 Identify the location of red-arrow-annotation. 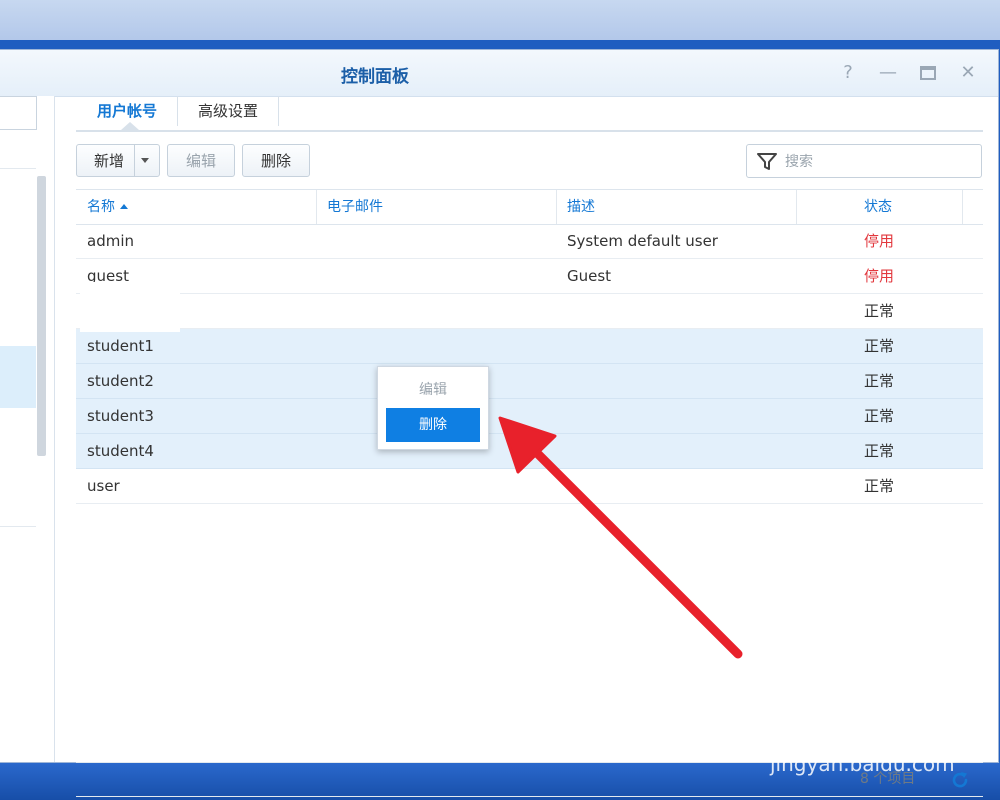
(620, 537).